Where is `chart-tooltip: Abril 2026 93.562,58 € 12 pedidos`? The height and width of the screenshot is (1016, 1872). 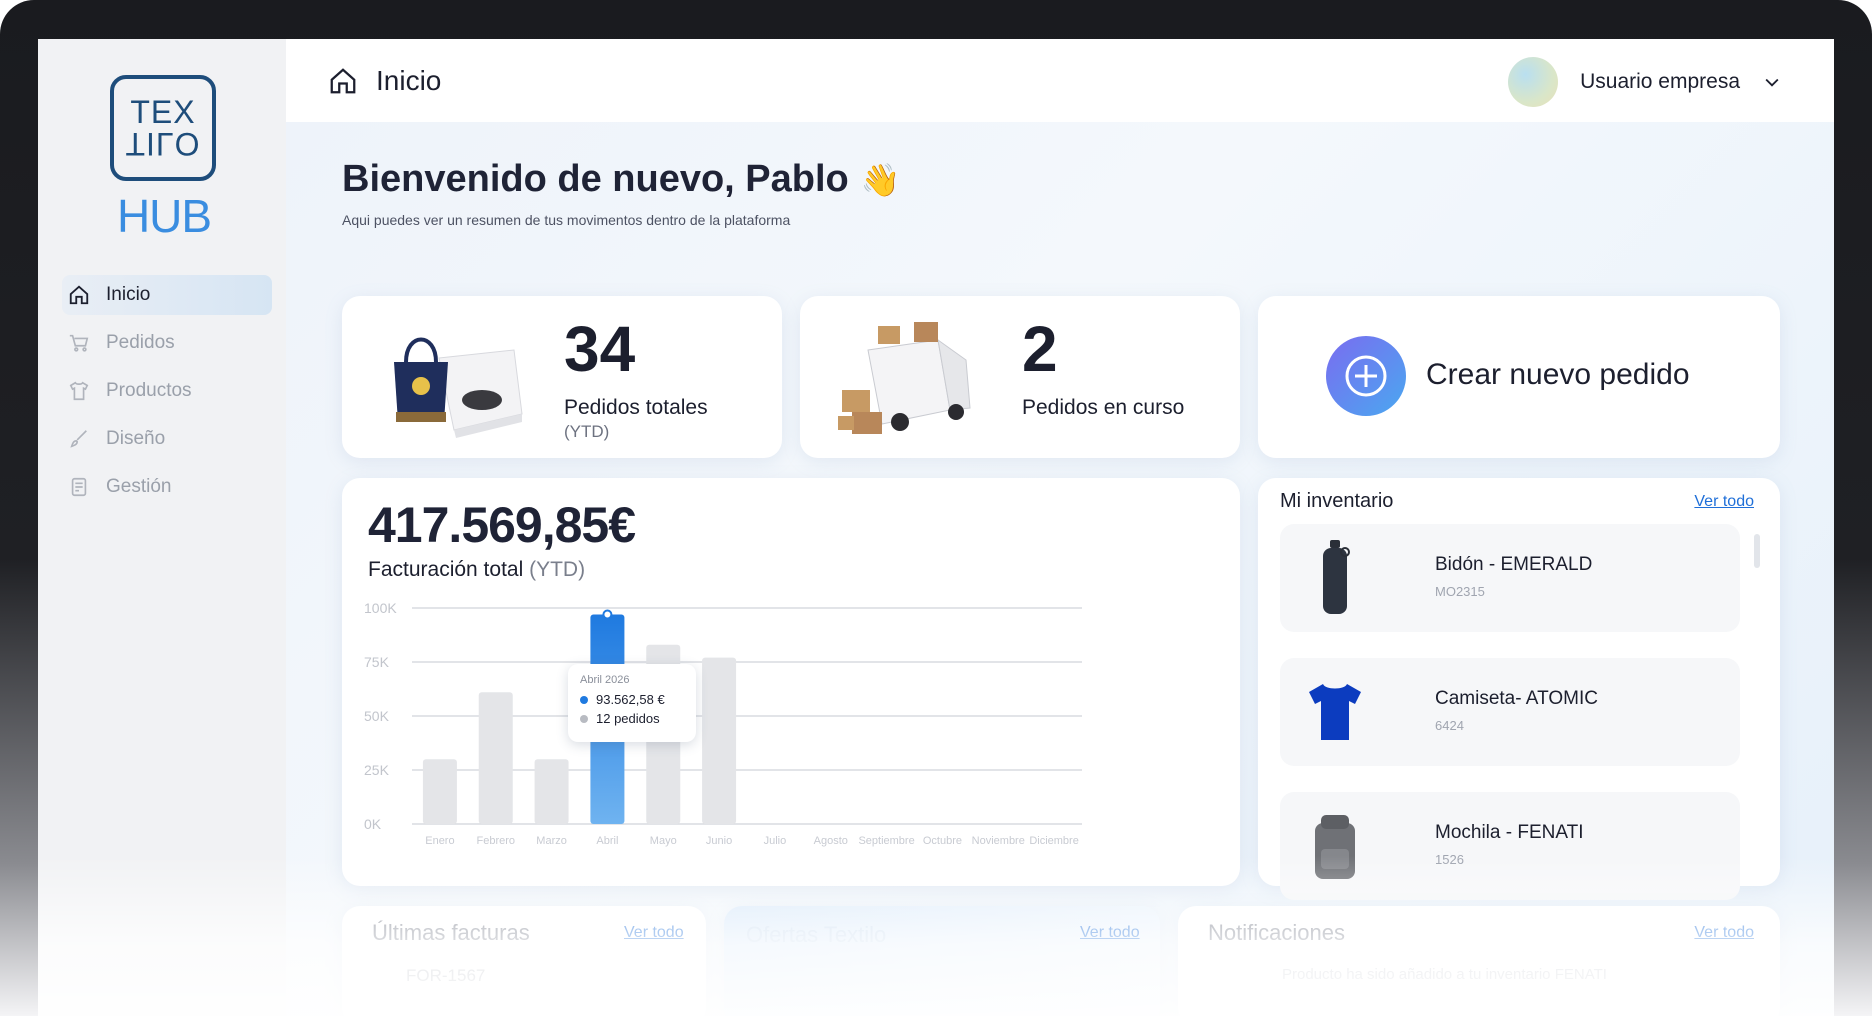 chart-tooltip: Abril 2026 93.562,58 € 12 pedidos is located at coordinates (632, 703).